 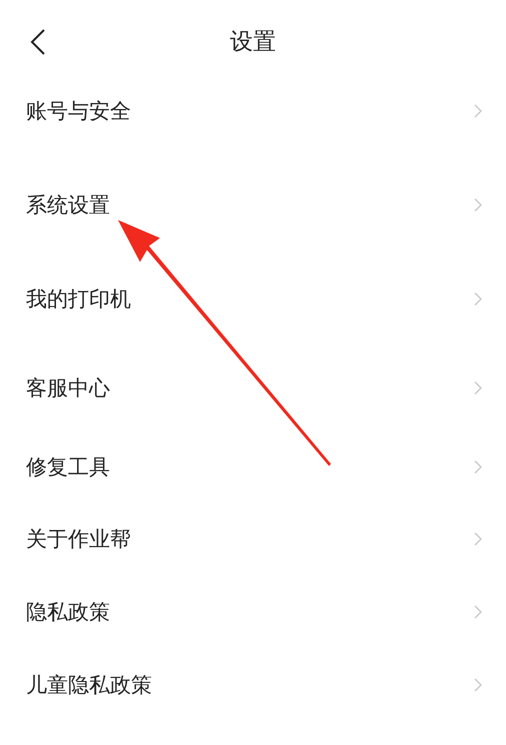 What do you see at coordinates (253, 299) in the screenshot?
I see `settings-item: 我的打印机` at bounding box center [253, 299].